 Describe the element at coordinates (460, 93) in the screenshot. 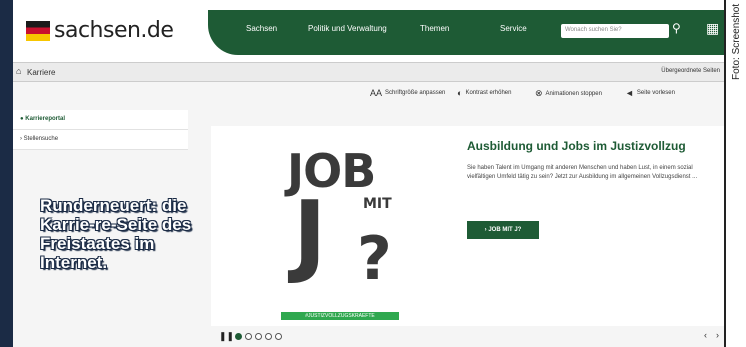

I see `contrast-icon: ◐` at that location.